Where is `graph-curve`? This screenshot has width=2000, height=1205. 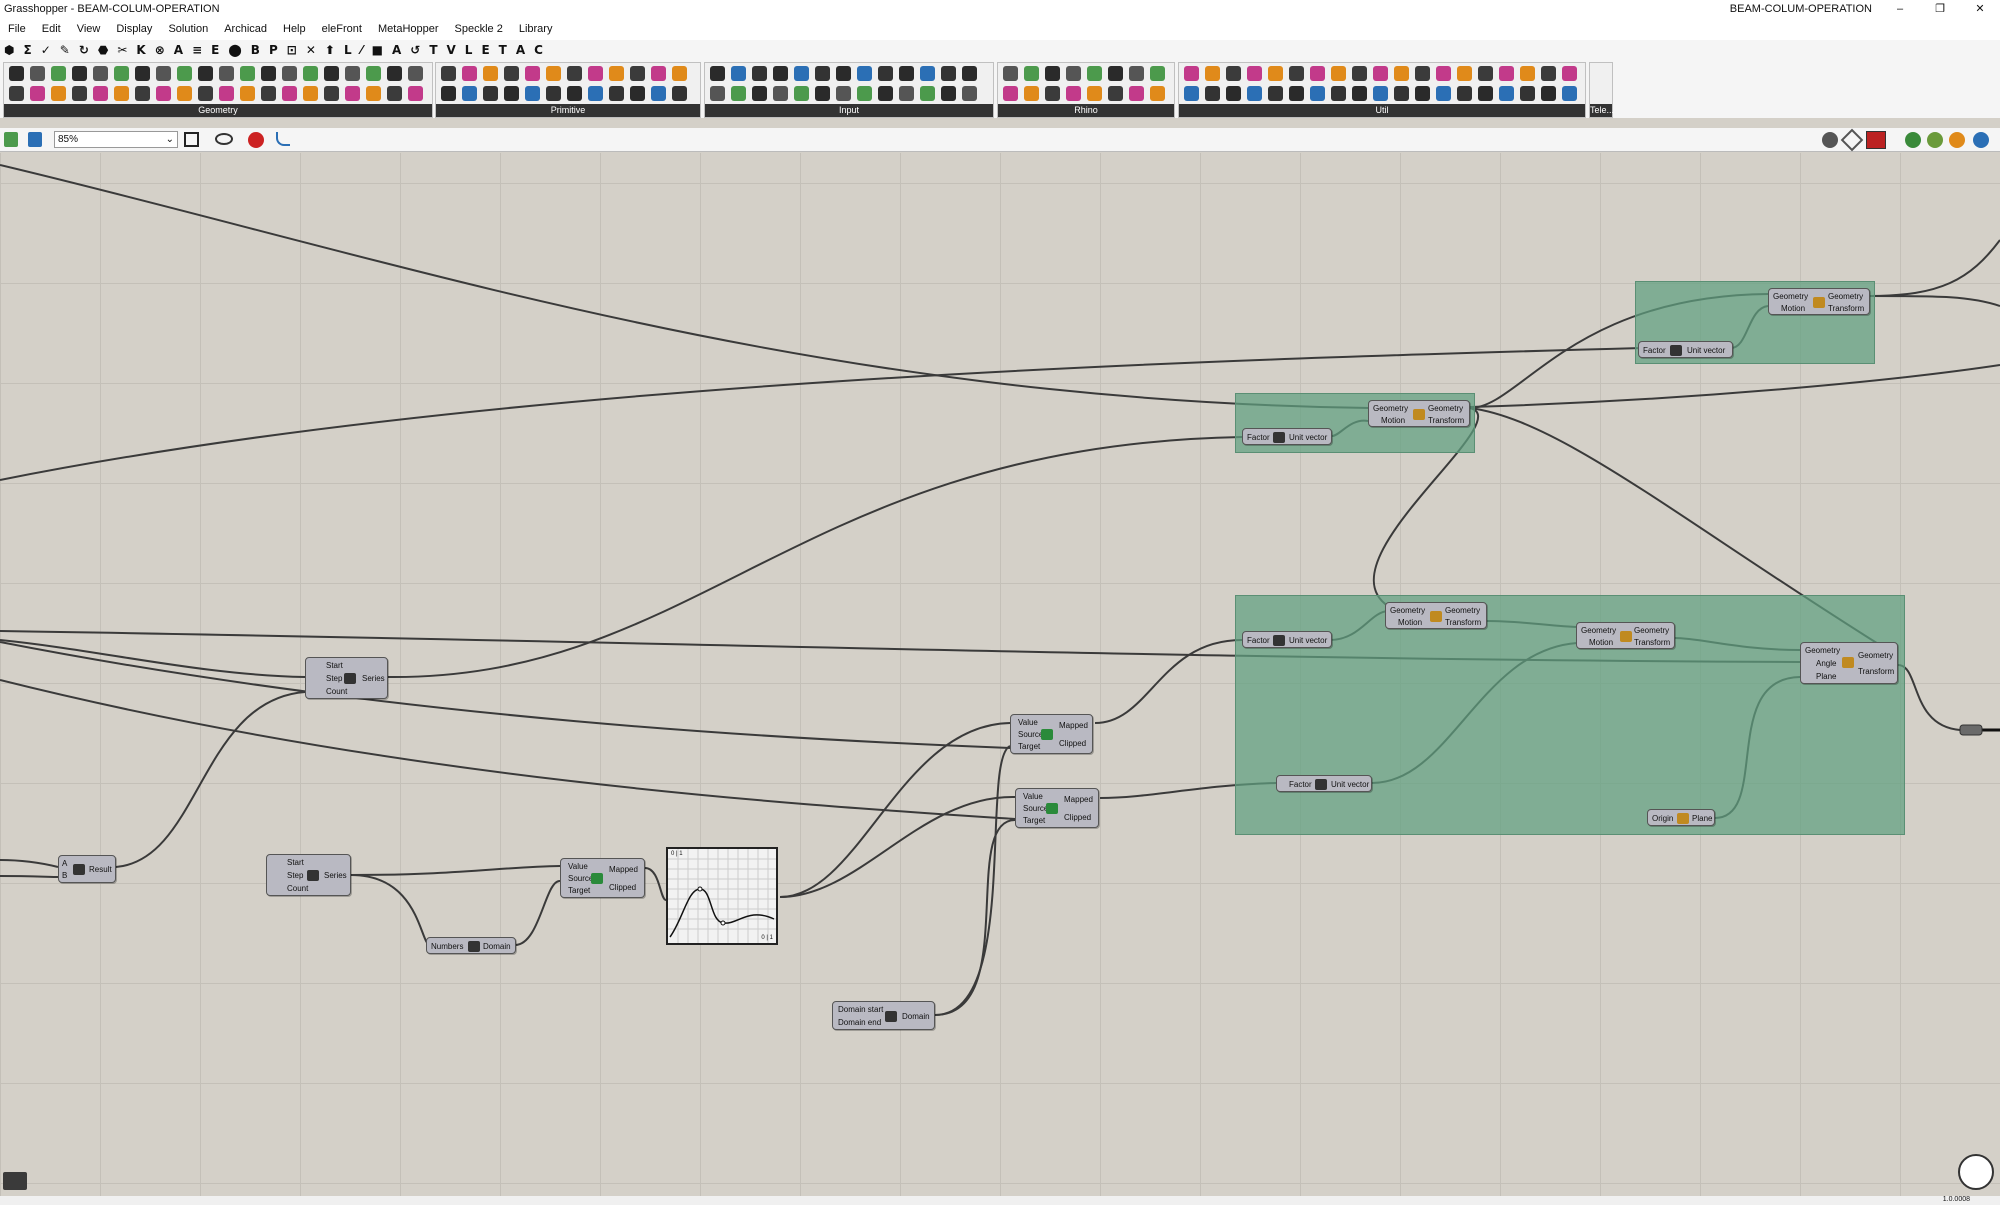
graph-curve is located at coordinates (722, 896).